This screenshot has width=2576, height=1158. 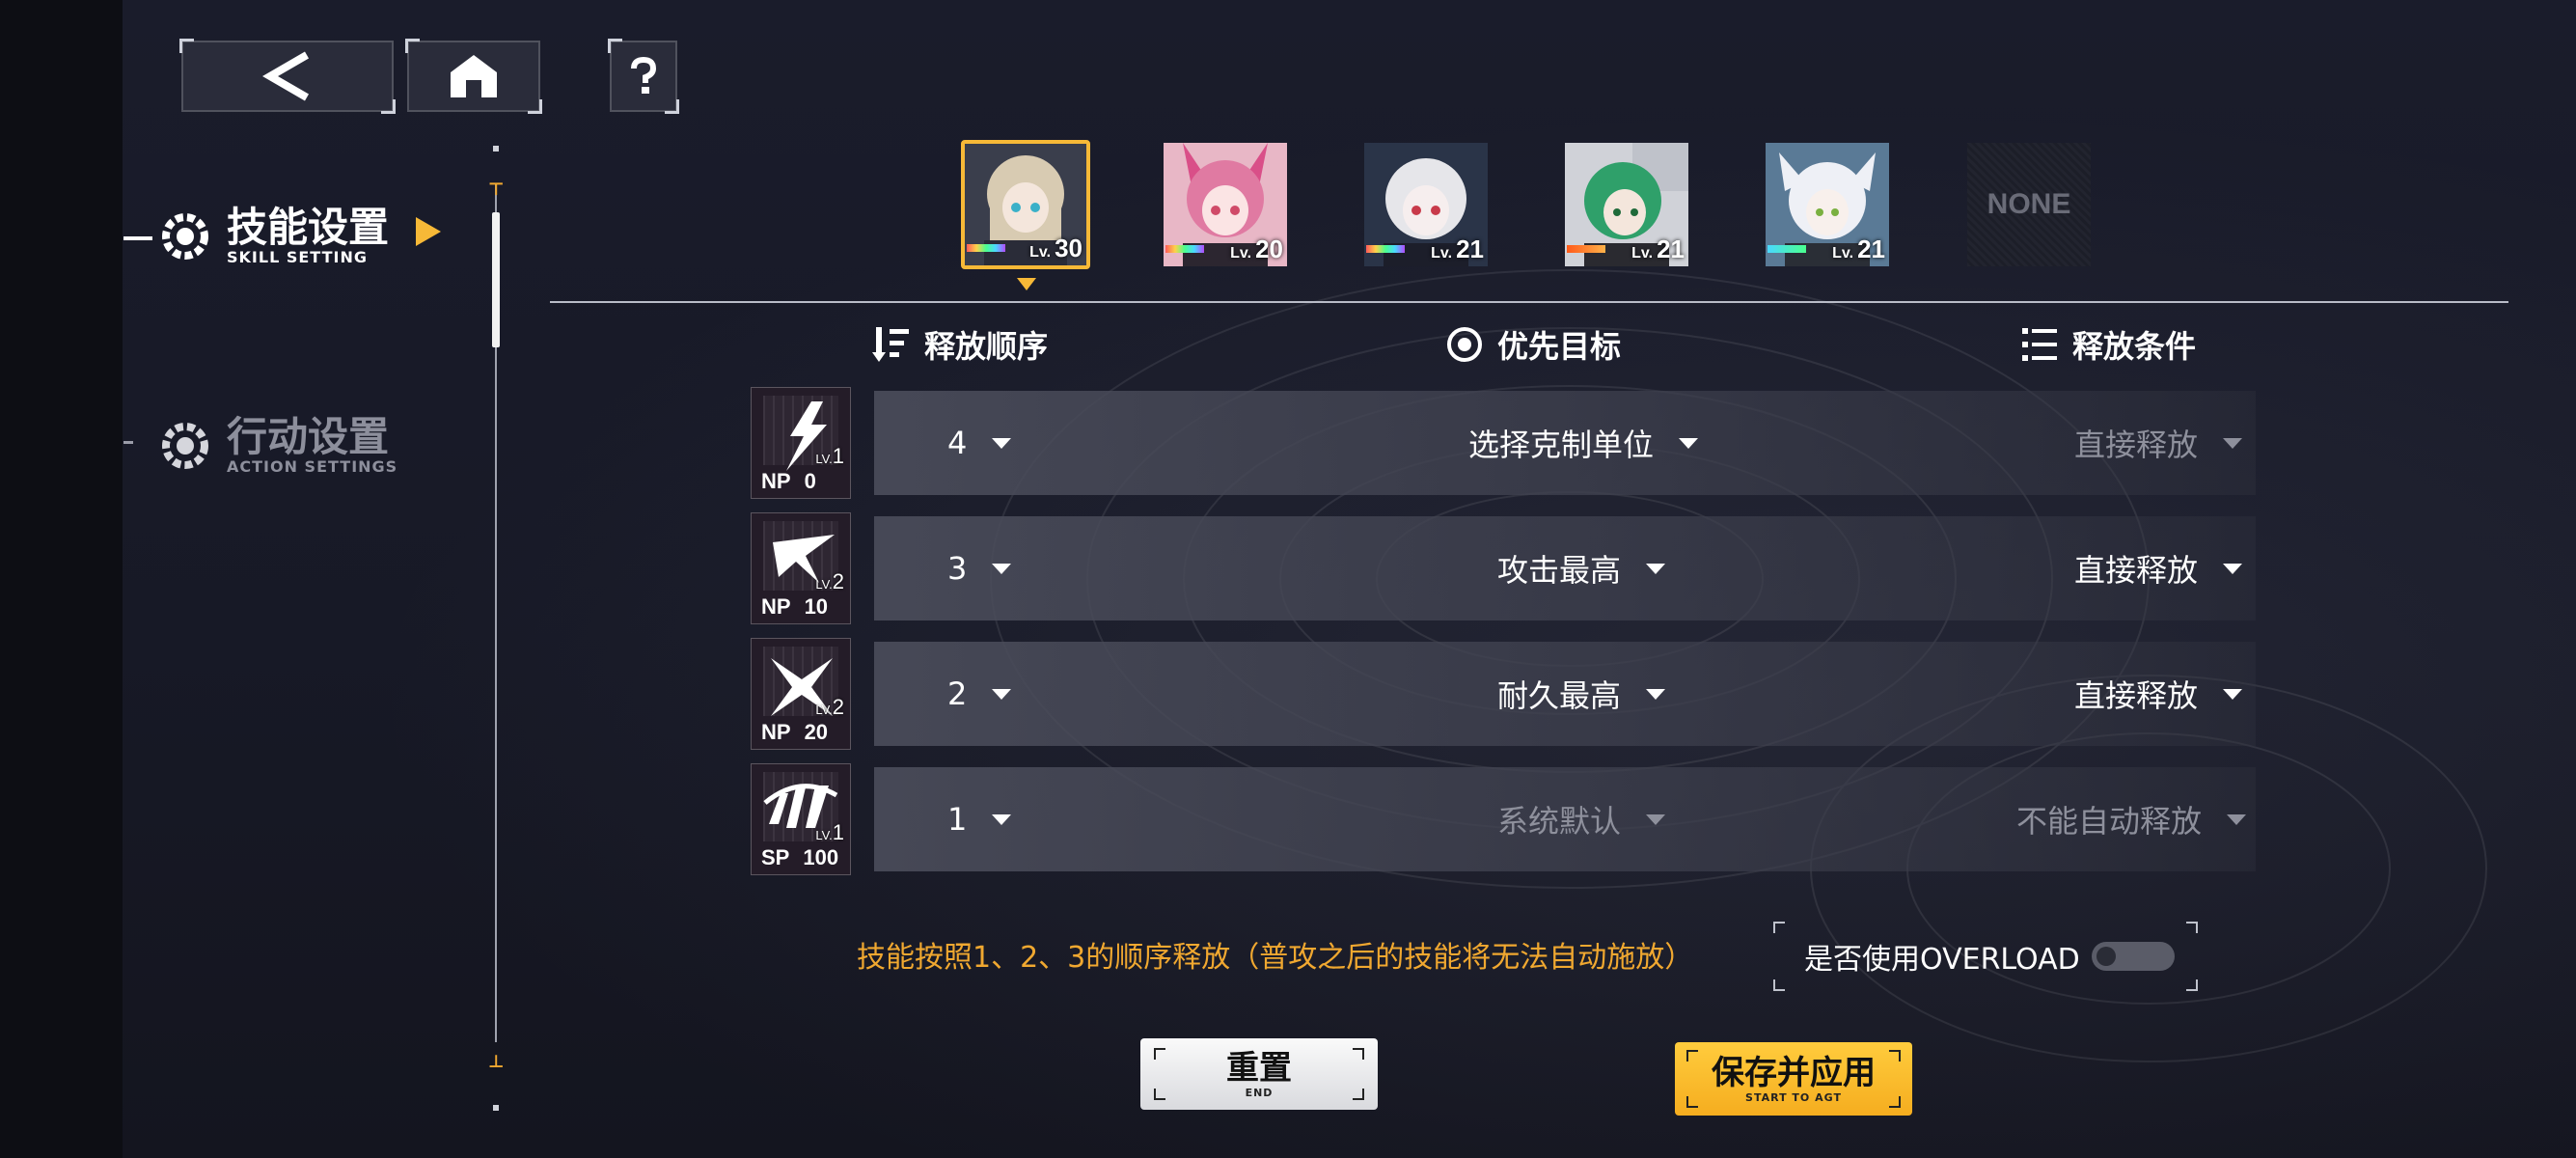 I want to click on target-icon, so click(x=1464, y=344).